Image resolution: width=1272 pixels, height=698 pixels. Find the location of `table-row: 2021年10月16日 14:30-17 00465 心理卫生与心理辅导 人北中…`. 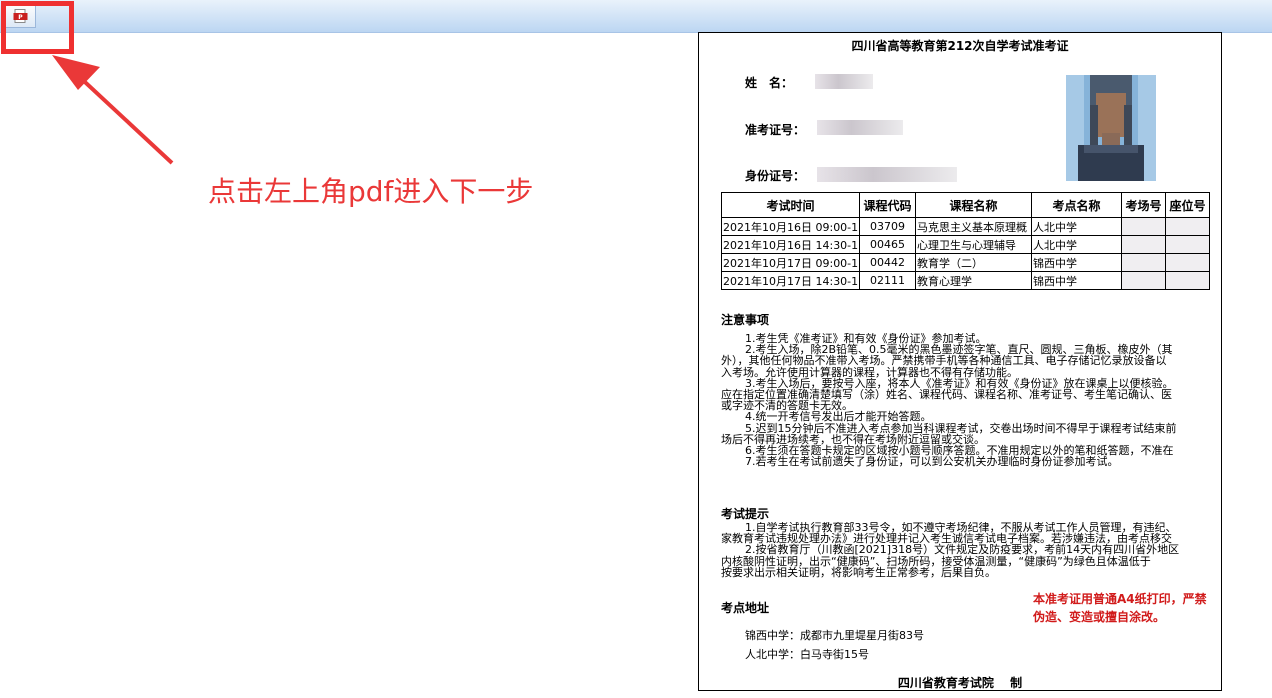

table-row: 2021年10月16日 14:30-17 00465 心理卫生与心理辅导 人北中… is located at coordinates (965, 244).